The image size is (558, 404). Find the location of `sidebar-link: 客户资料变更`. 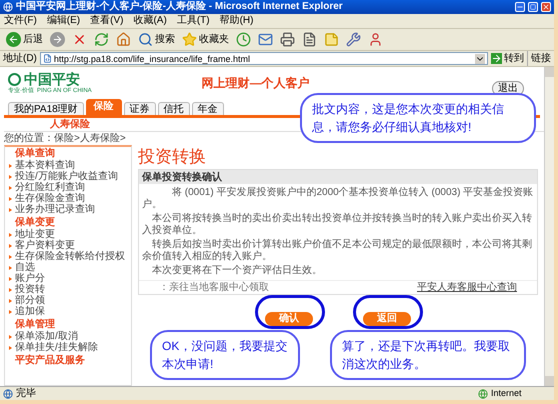

sidebar-link: 客户资料变更 is located at coordinates (45, 245).